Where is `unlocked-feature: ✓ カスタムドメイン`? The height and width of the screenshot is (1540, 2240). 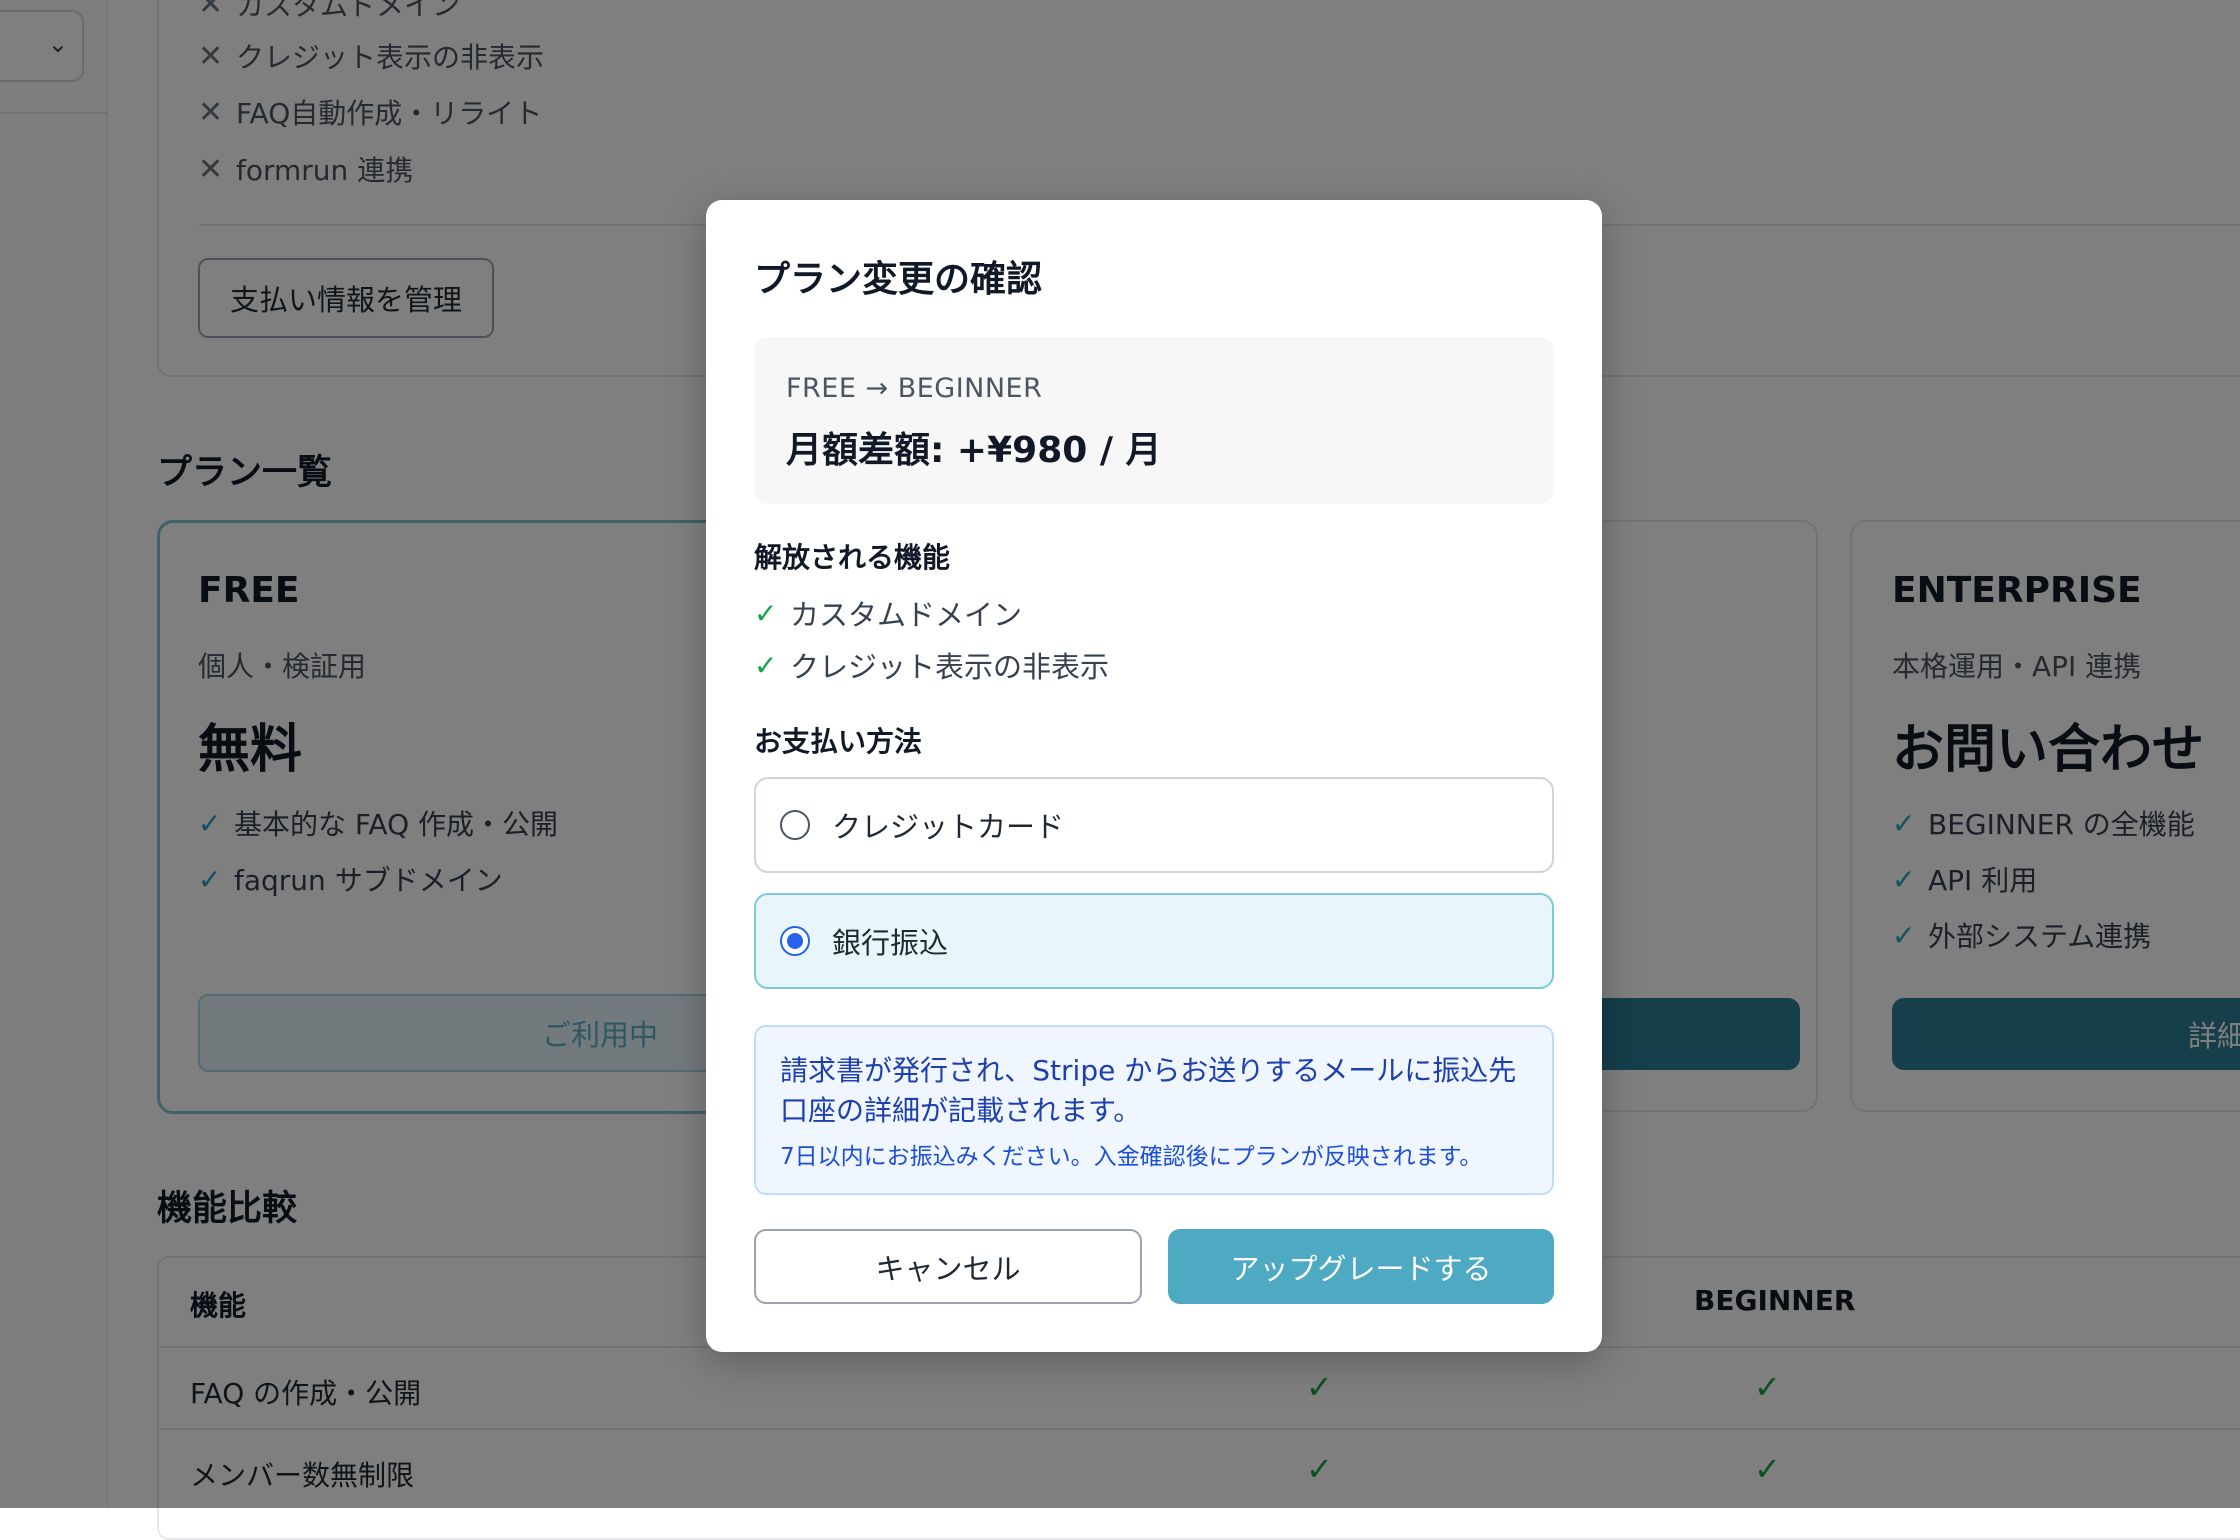
unlocked-feature: ✓ カスタムドメイン is located at coordinates (888, 614).